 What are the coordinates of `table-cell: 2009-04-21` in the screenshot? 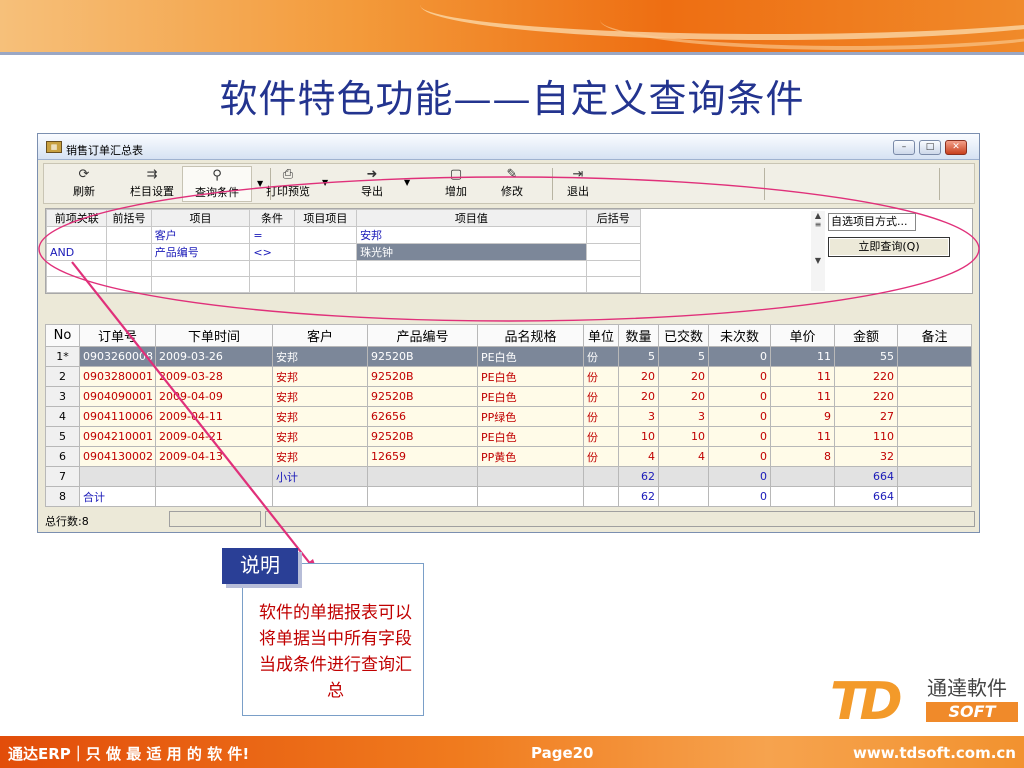 It's located at (214, 436).